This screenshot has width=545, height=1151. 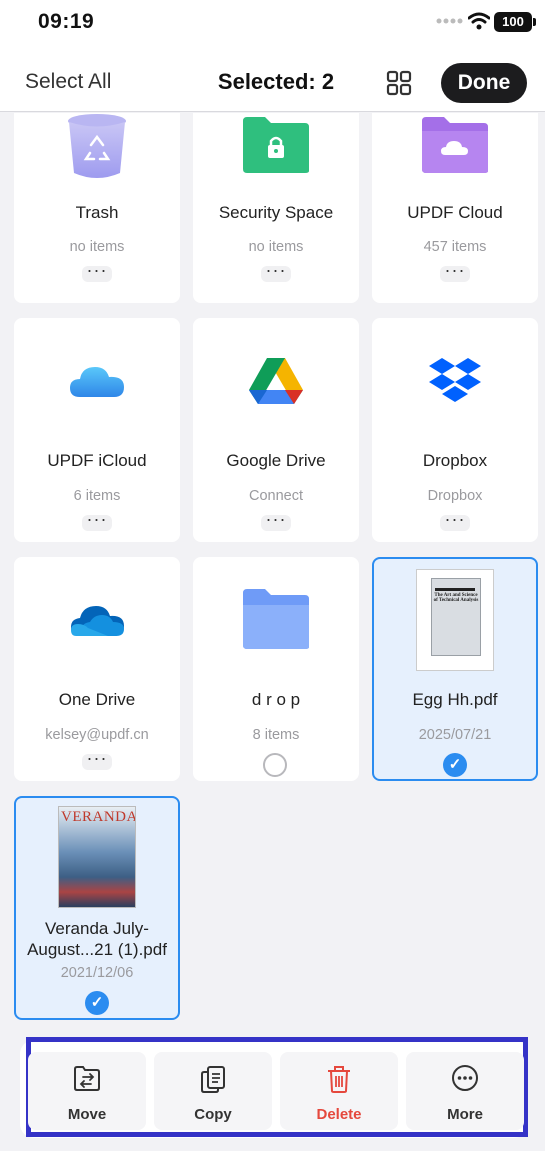 What do you see at coordinates (465, 1078) in the screenshot?
I see `more-icon` at bounding box center [465, 1078].